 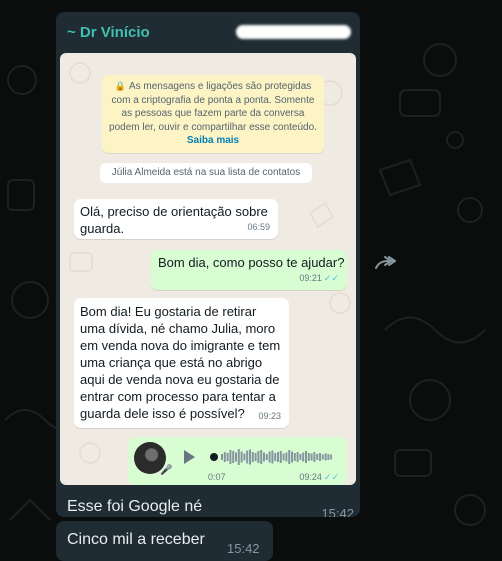 I want to click on redacted-phone-number, so click(x=293, y=32).